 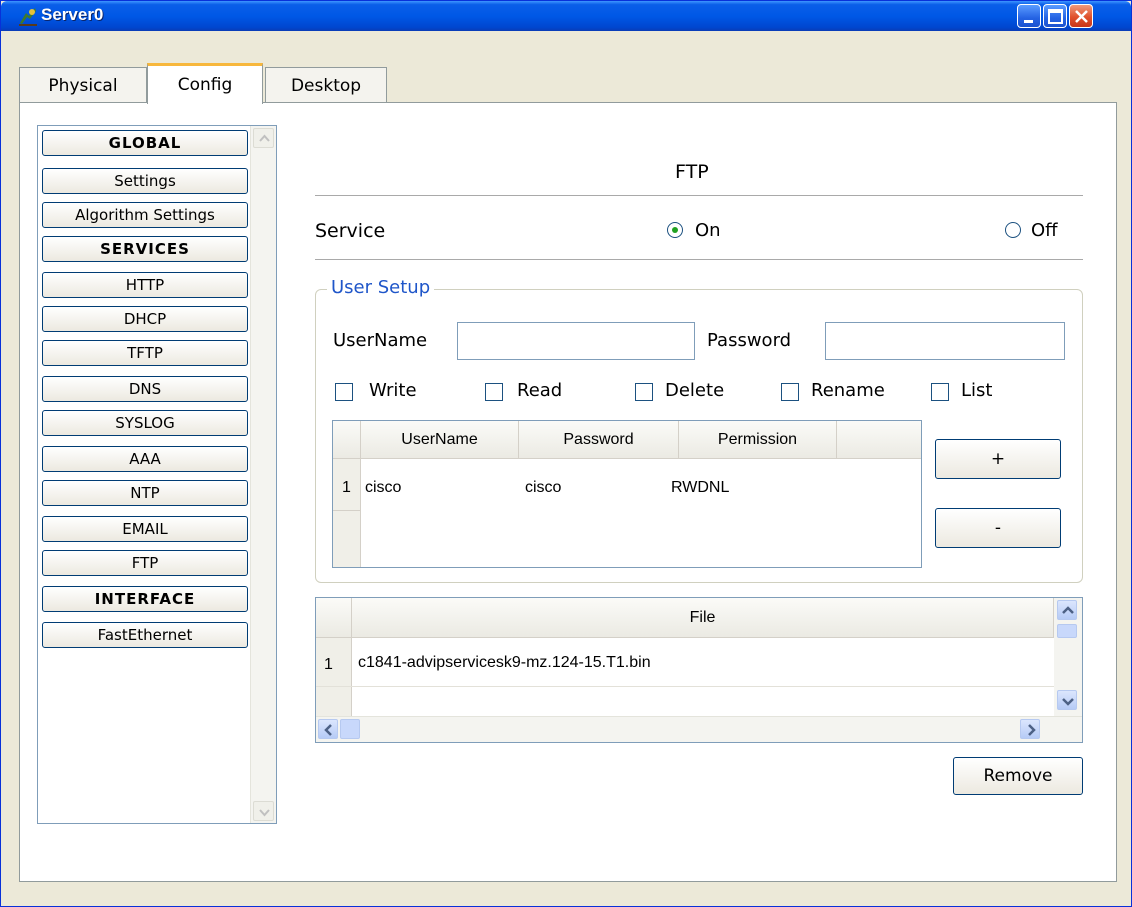 What do you see at coordinates (393, 390) in the screenshot?
I see `write-label: Write` at bounding box center [393, 390].